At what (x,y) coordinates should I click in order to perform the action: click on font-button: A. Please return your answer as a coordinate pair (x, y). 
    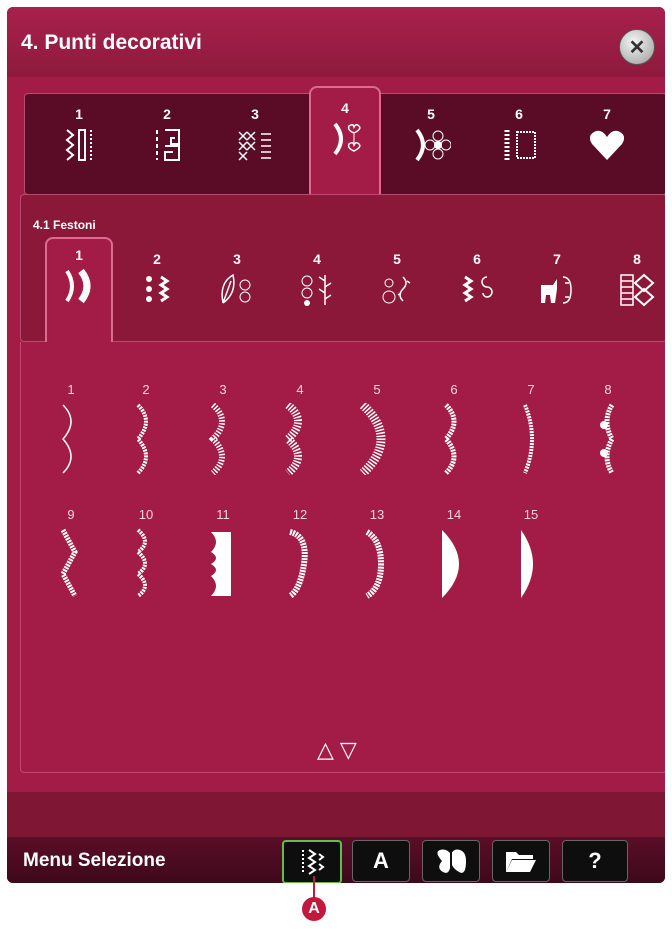
    Looking at the image, I should click on (381, 861).